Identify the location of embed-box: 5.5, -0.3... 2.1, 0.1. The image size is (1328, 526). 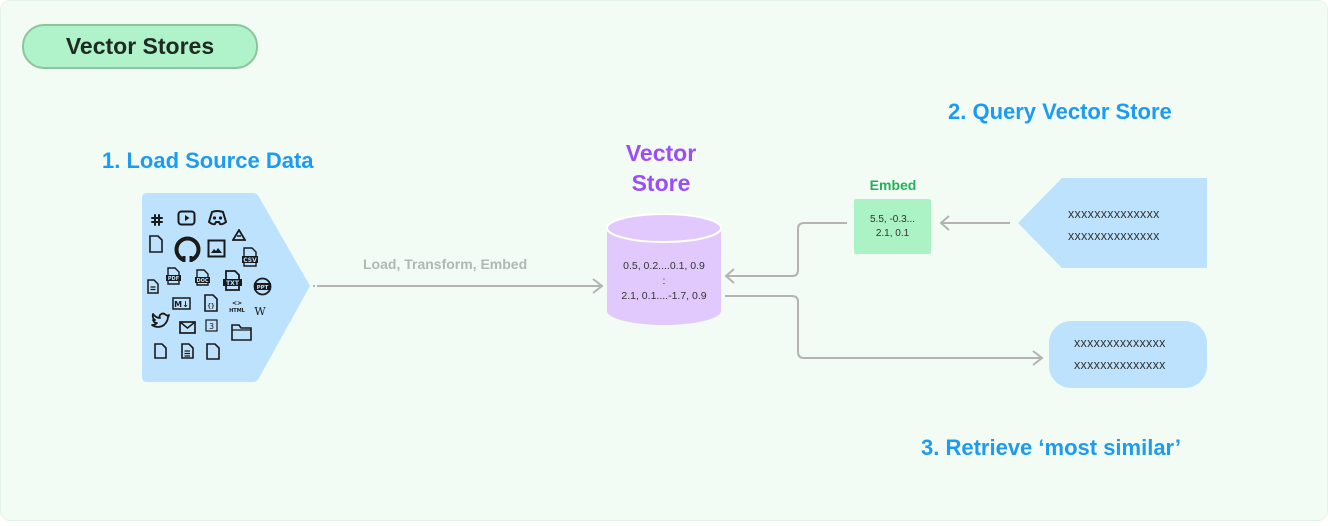
(892, 226).